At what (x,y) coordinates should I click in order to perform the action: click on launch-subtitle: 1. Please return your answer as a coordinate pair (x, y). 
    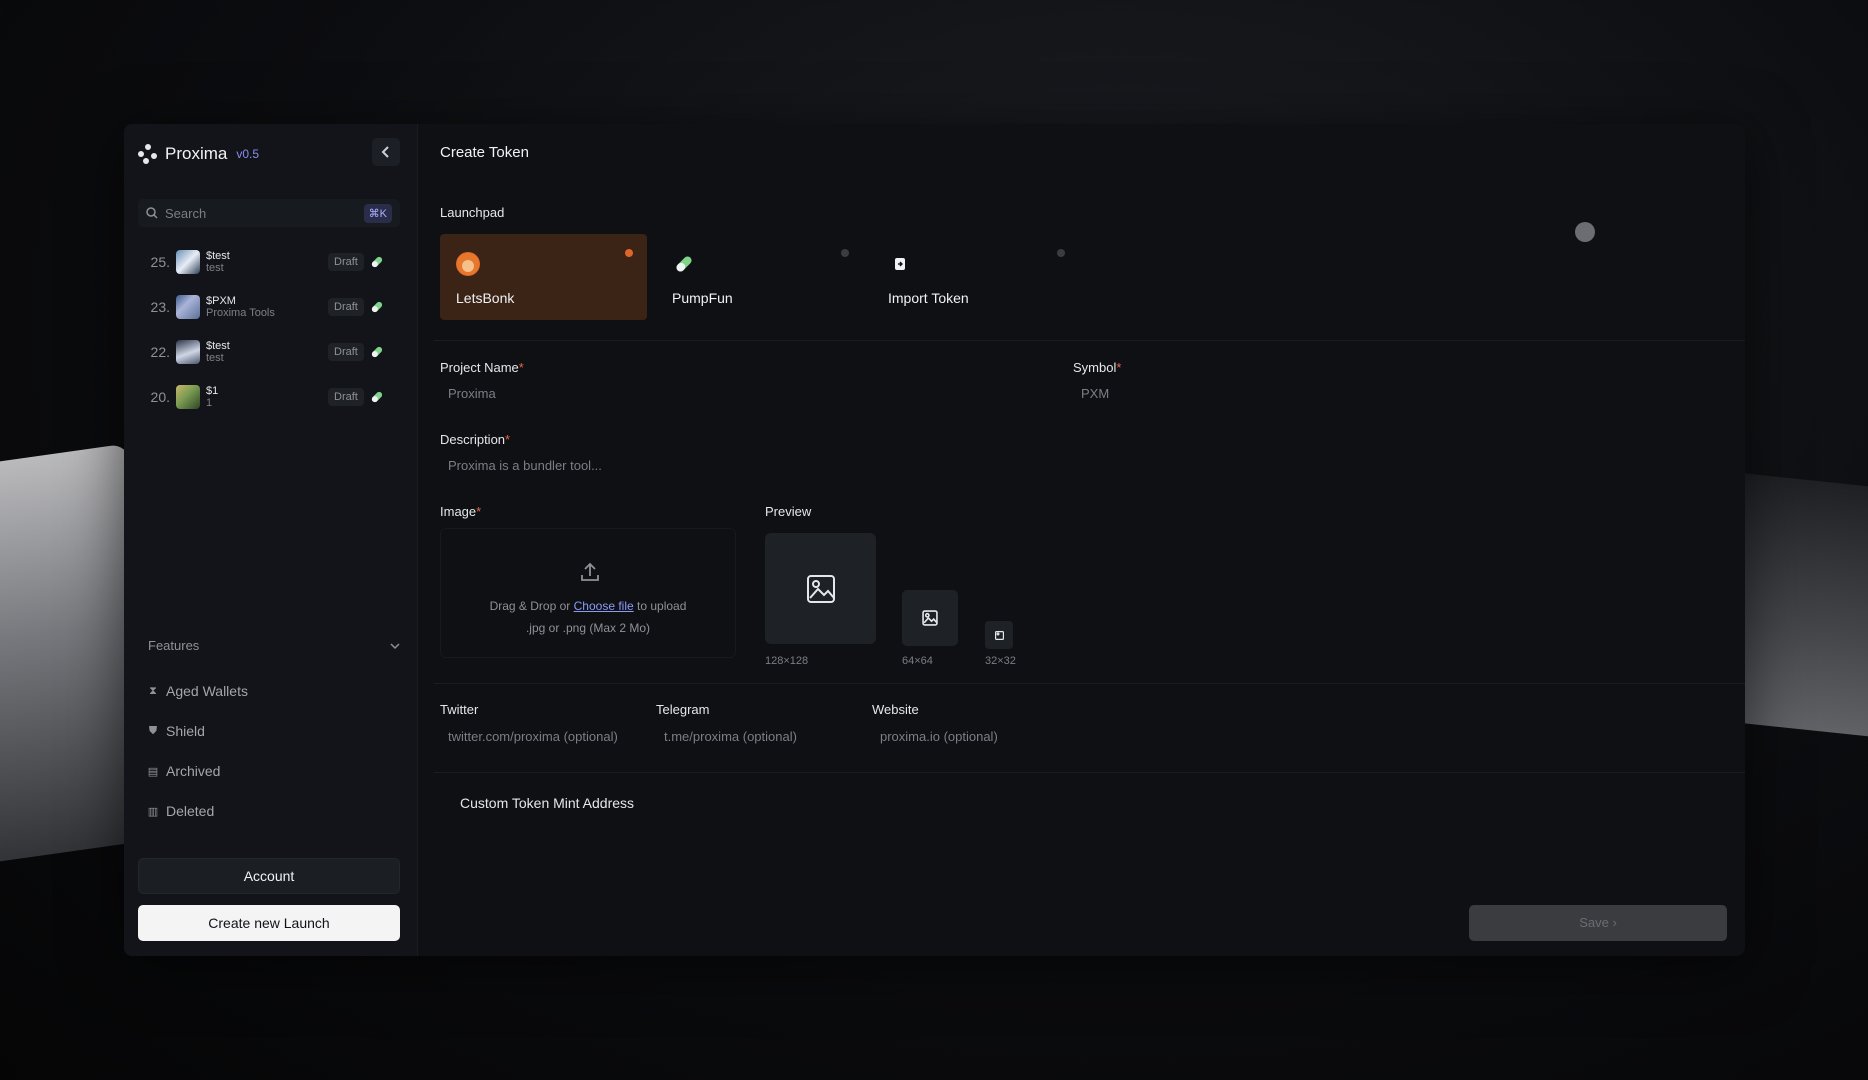
    Looking at the image, I should click on (209, 402).